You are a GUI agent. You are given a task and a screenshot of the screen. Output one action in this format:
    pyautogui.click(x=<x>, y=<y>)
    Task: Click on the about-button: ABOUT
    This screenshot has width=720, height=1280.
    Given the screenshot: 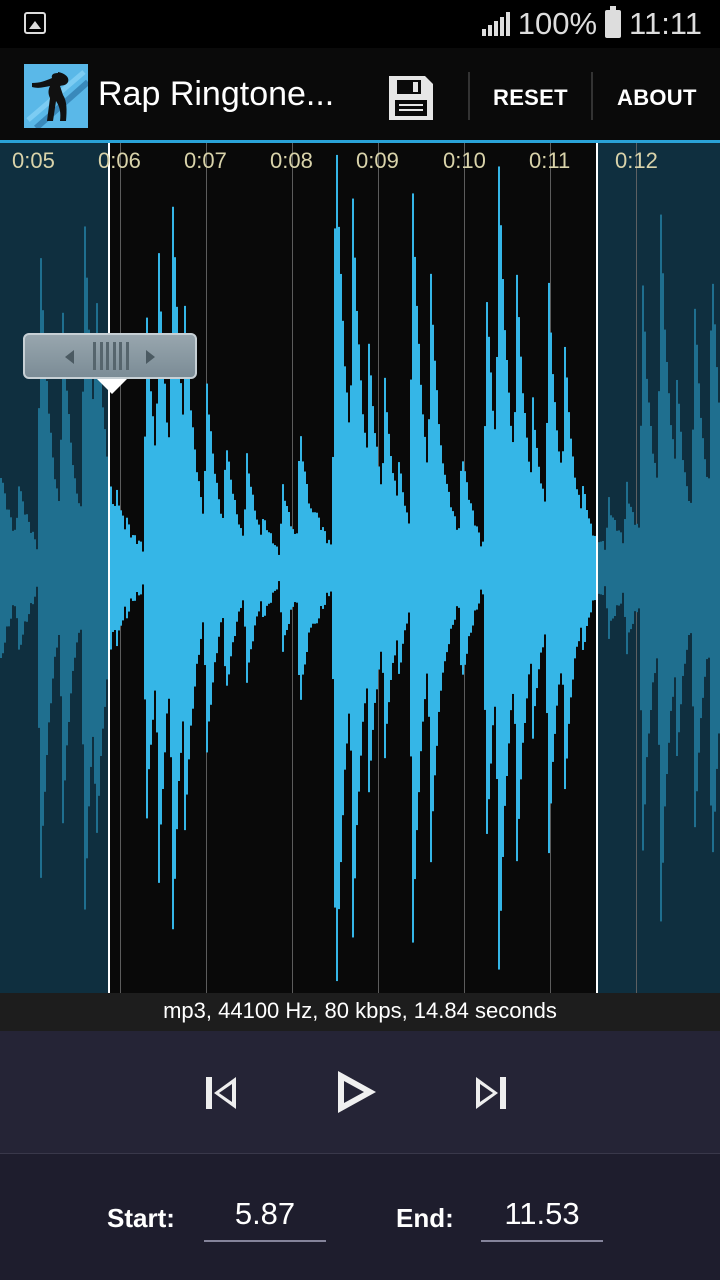 What is the action you would take?
    pyautogui.click(x=657, y=98)
    